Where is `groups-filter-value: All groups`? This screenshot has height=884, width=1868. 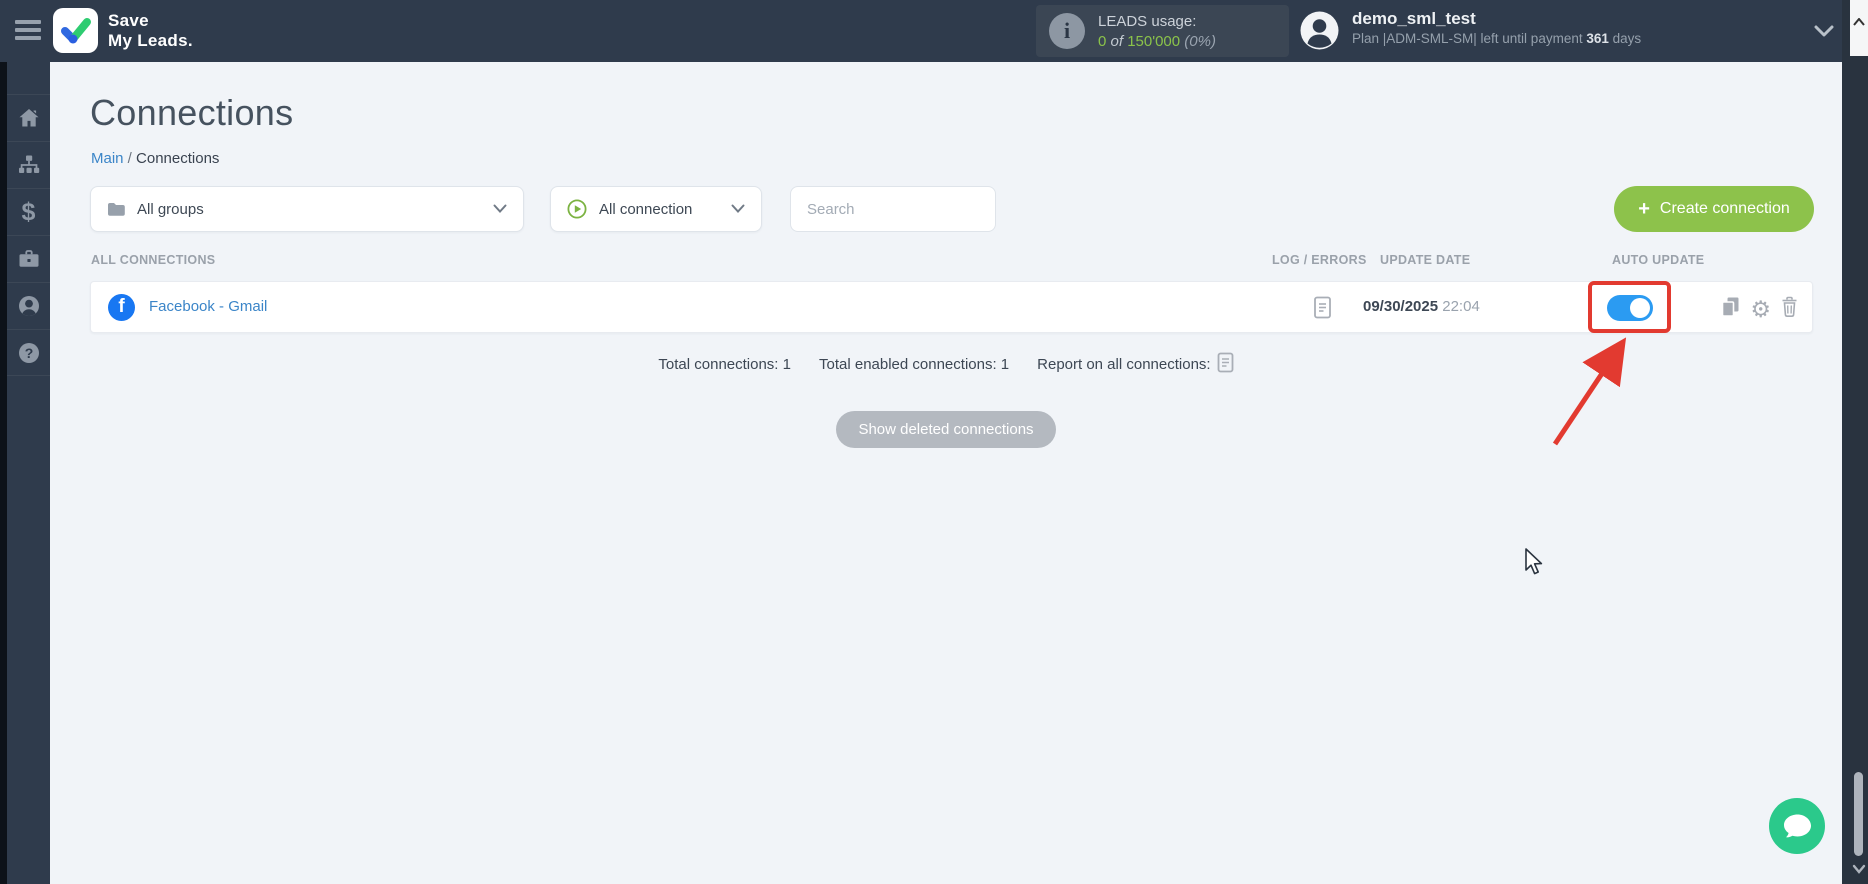 groups-filter-value: All groups is located at coordinates (170, 209).